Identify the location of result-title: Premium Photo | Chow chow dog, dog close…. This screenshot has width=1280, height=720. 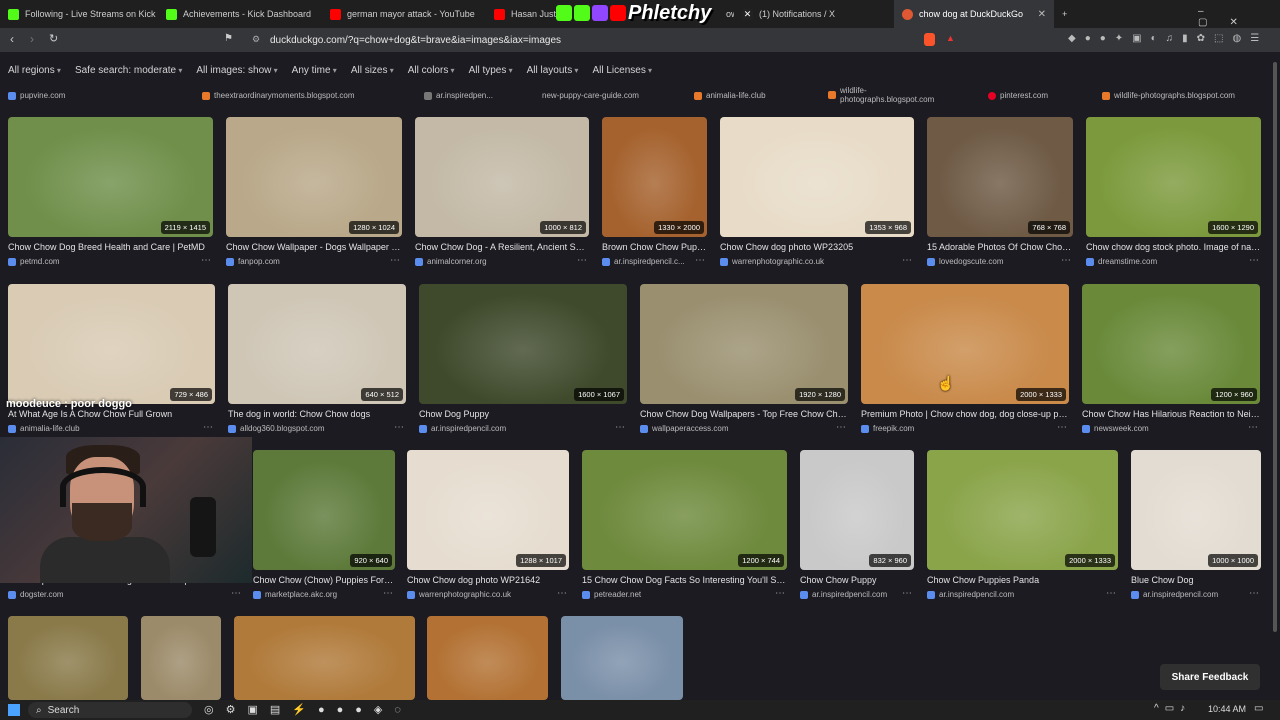
(965, 414).